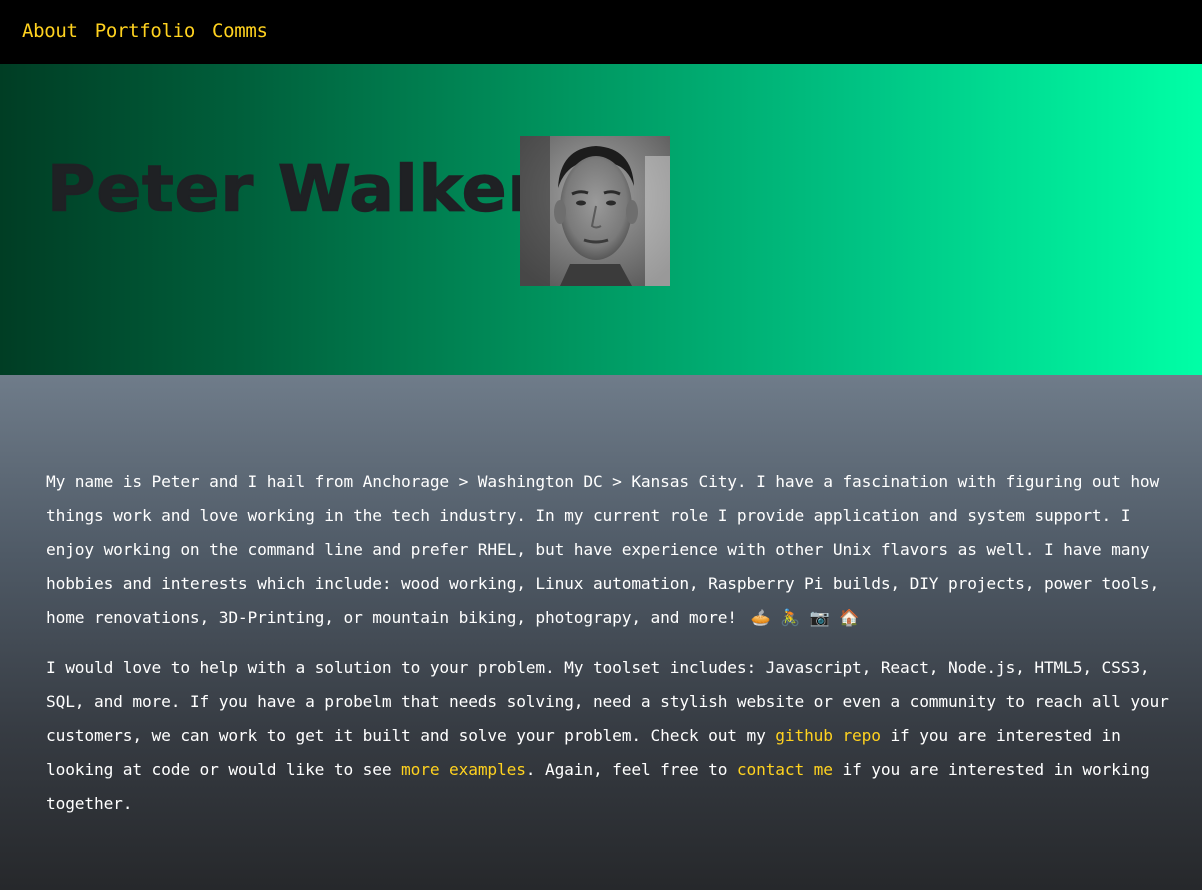 The height and width of the screenshot is (890, 1202). I want to click on nav-links: About Portfolio Comms, so click(134, 31).